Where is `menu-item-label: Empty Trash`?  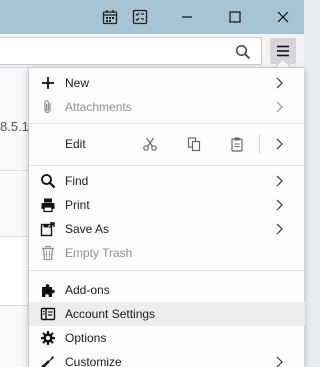
menu-item-label: Empty Trash is located at coordinates (99, 253).